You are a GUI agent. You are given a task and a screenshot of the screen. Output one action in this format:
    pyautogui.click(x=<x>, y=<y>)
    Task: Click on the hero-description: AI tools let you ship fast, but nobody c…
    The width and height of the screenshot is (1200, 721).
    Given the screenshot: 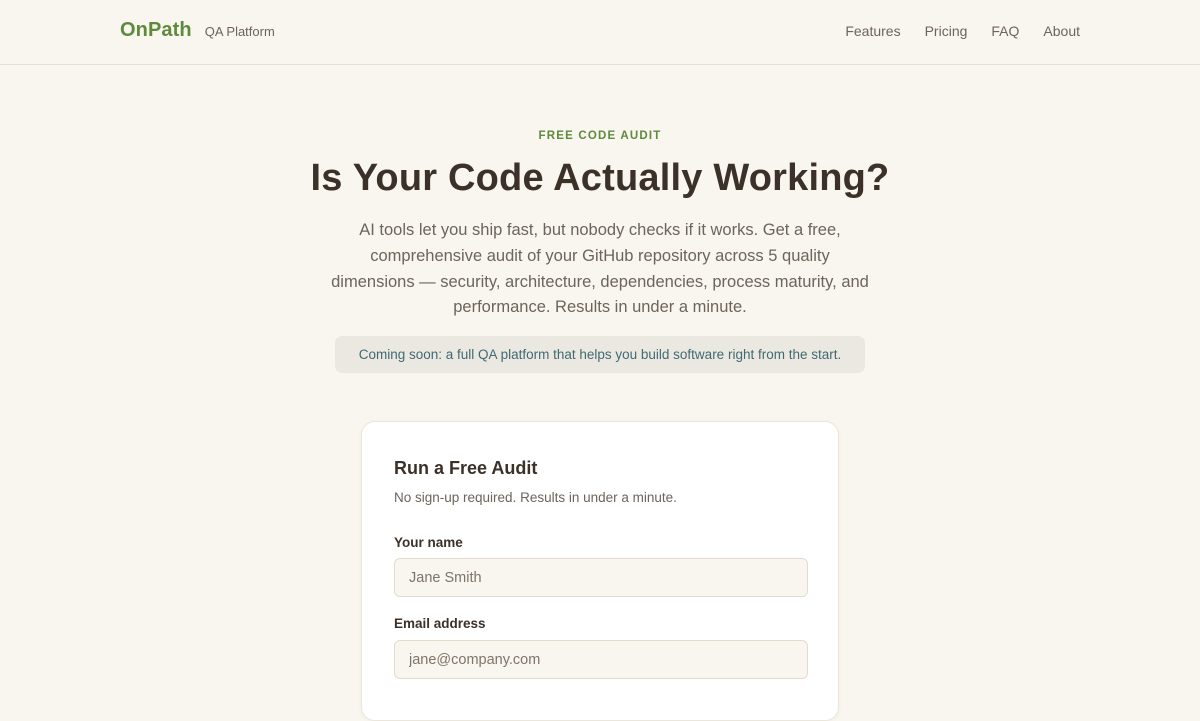 What is the action you would take?
    pyautogui.click(x=600, y=269)
    